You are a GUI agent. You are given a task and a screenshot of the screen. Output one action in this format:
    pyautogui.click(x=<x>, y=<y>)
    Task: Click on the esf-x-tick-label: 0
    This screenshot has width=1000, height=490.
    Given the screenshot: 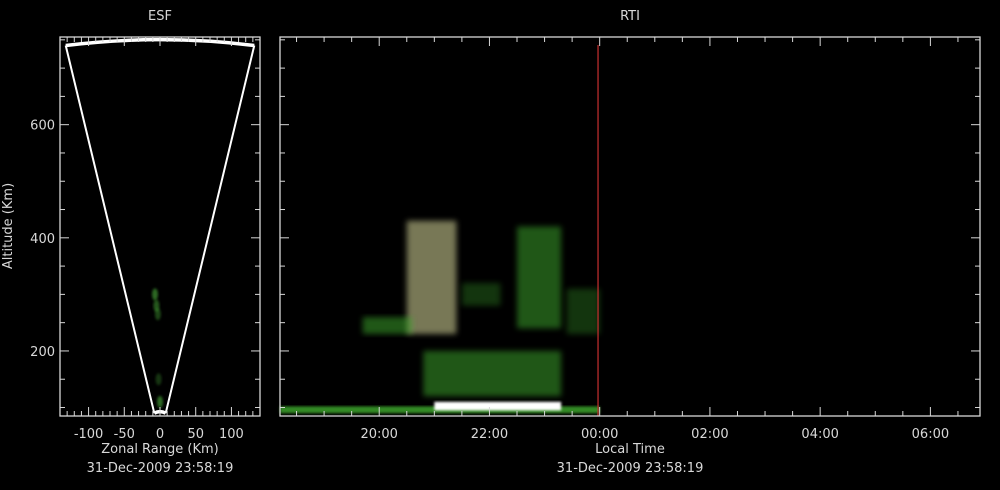 What is the action you would take?
    pyautogui.click(x=160, y=434)
    